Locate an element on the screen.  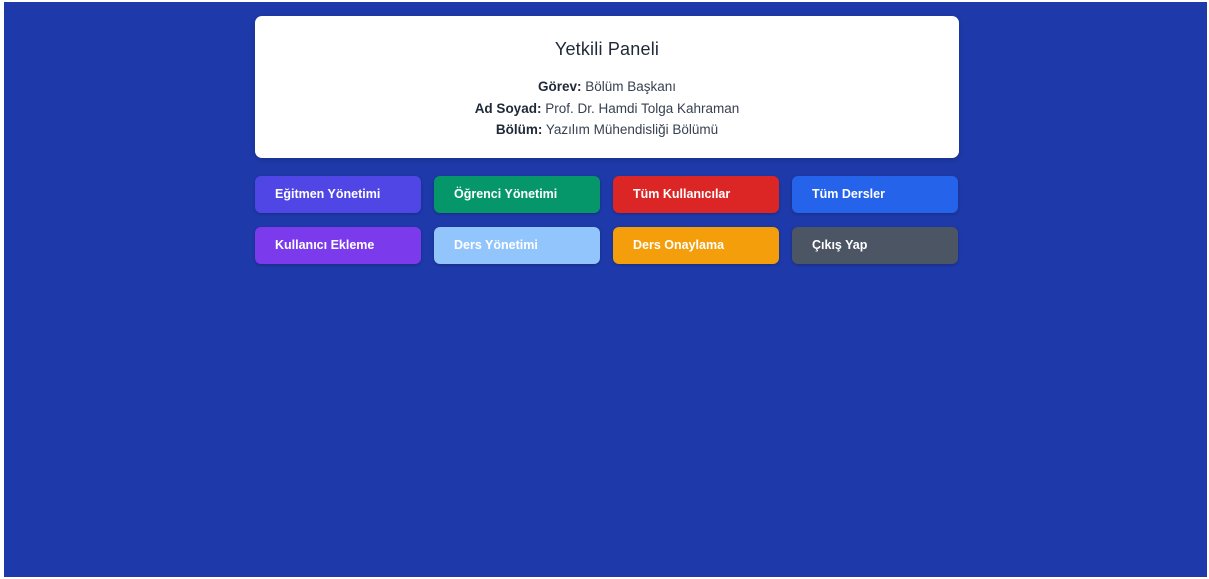
tum-dersler-button: Tüm Dersler is located at coordinates (875, 194).